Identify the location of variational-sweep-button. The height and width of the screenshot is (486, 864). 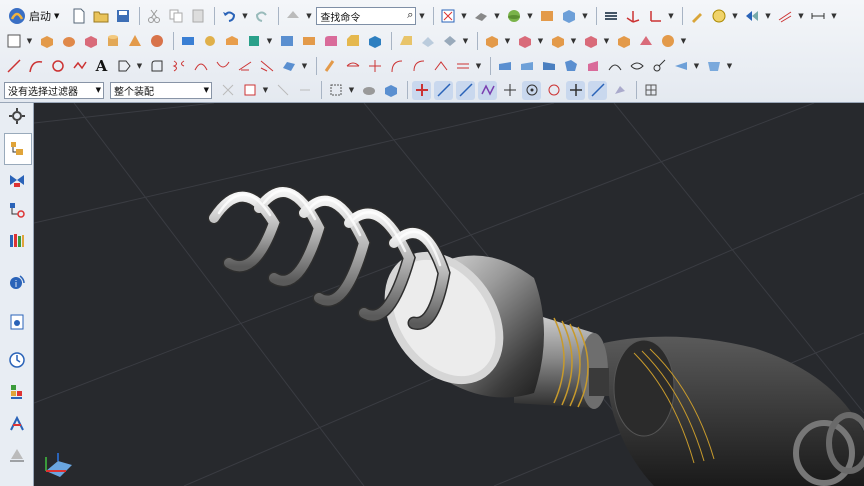
(636, 66).